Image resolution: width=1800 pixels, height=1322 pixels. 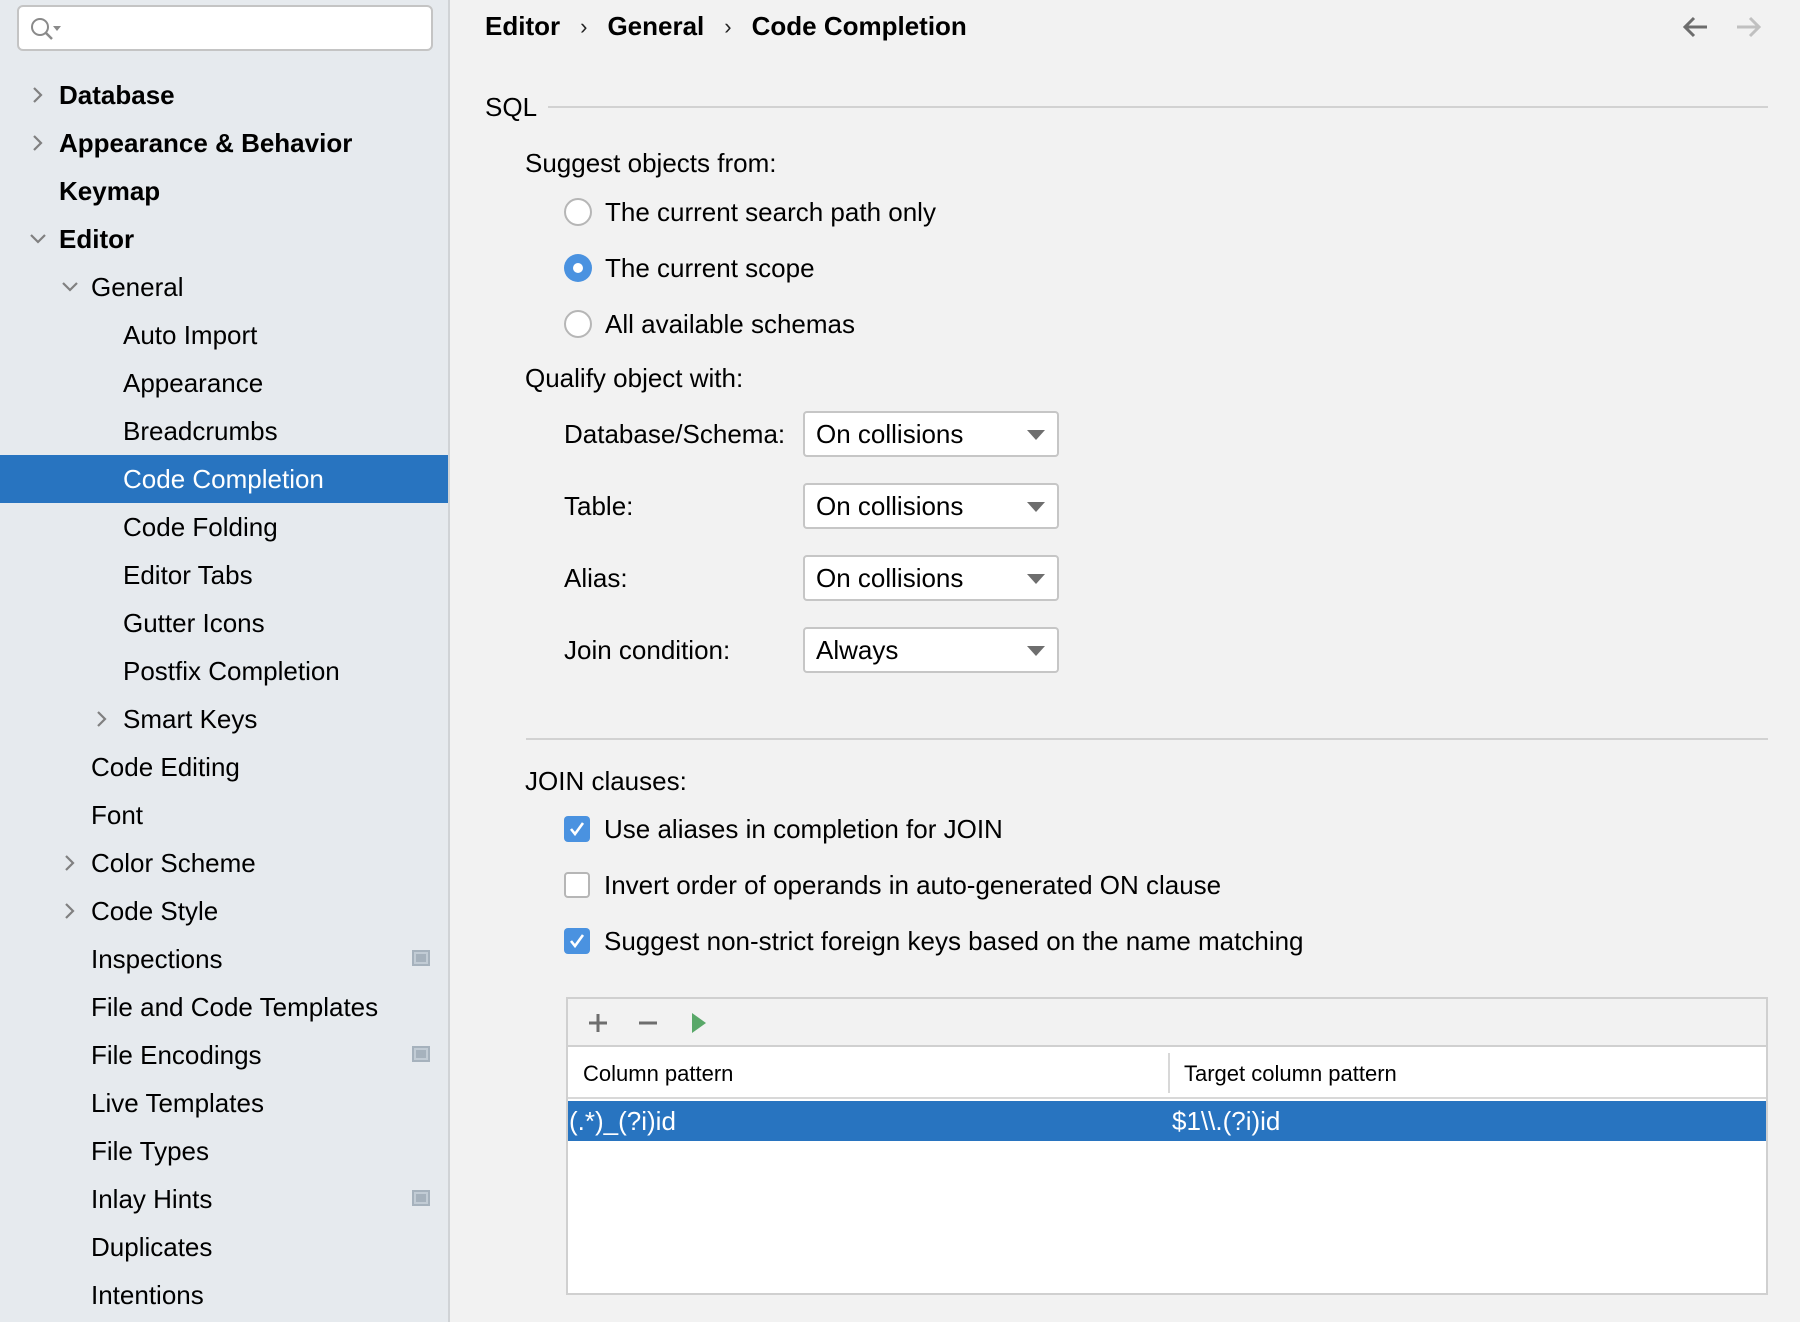 I want to click on search-icon, so click(x=46, y=29).